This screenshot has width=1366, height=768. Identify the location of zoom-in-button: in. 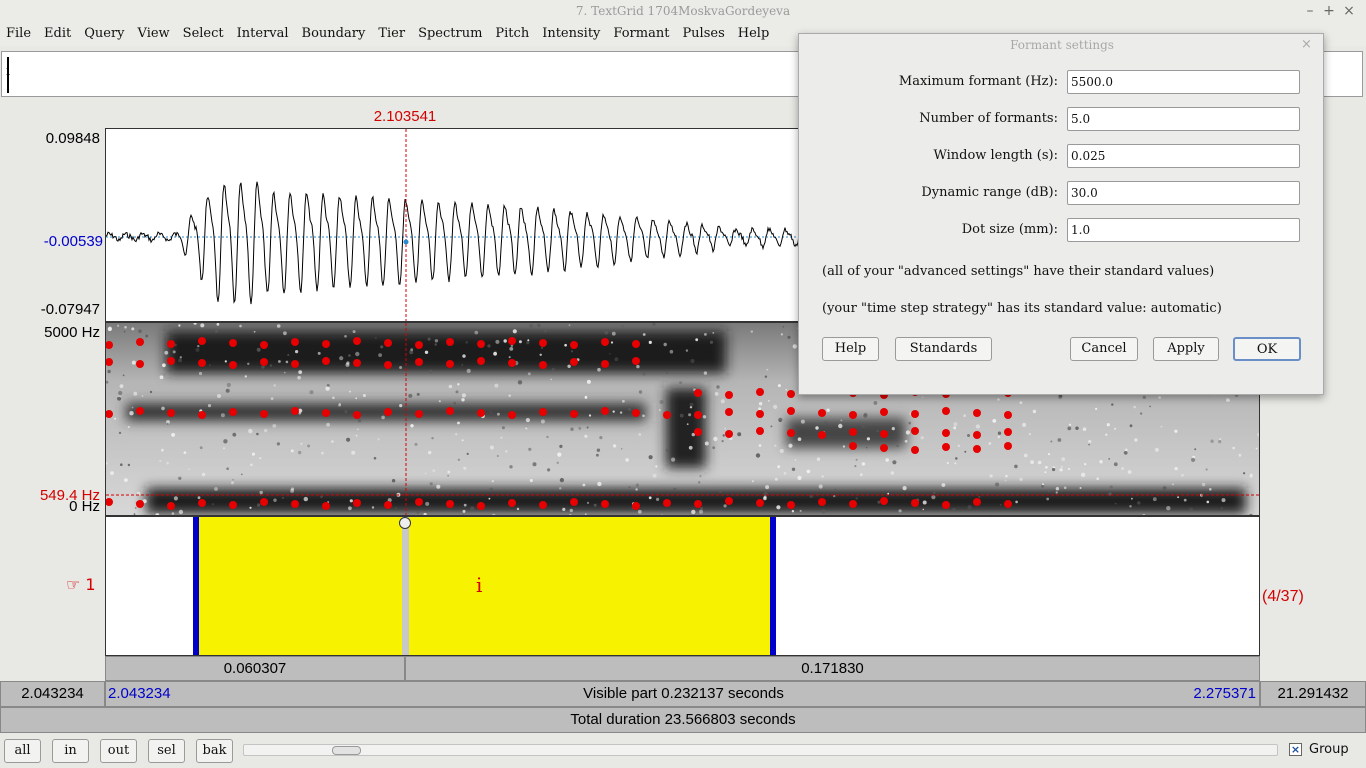
(70, 751).